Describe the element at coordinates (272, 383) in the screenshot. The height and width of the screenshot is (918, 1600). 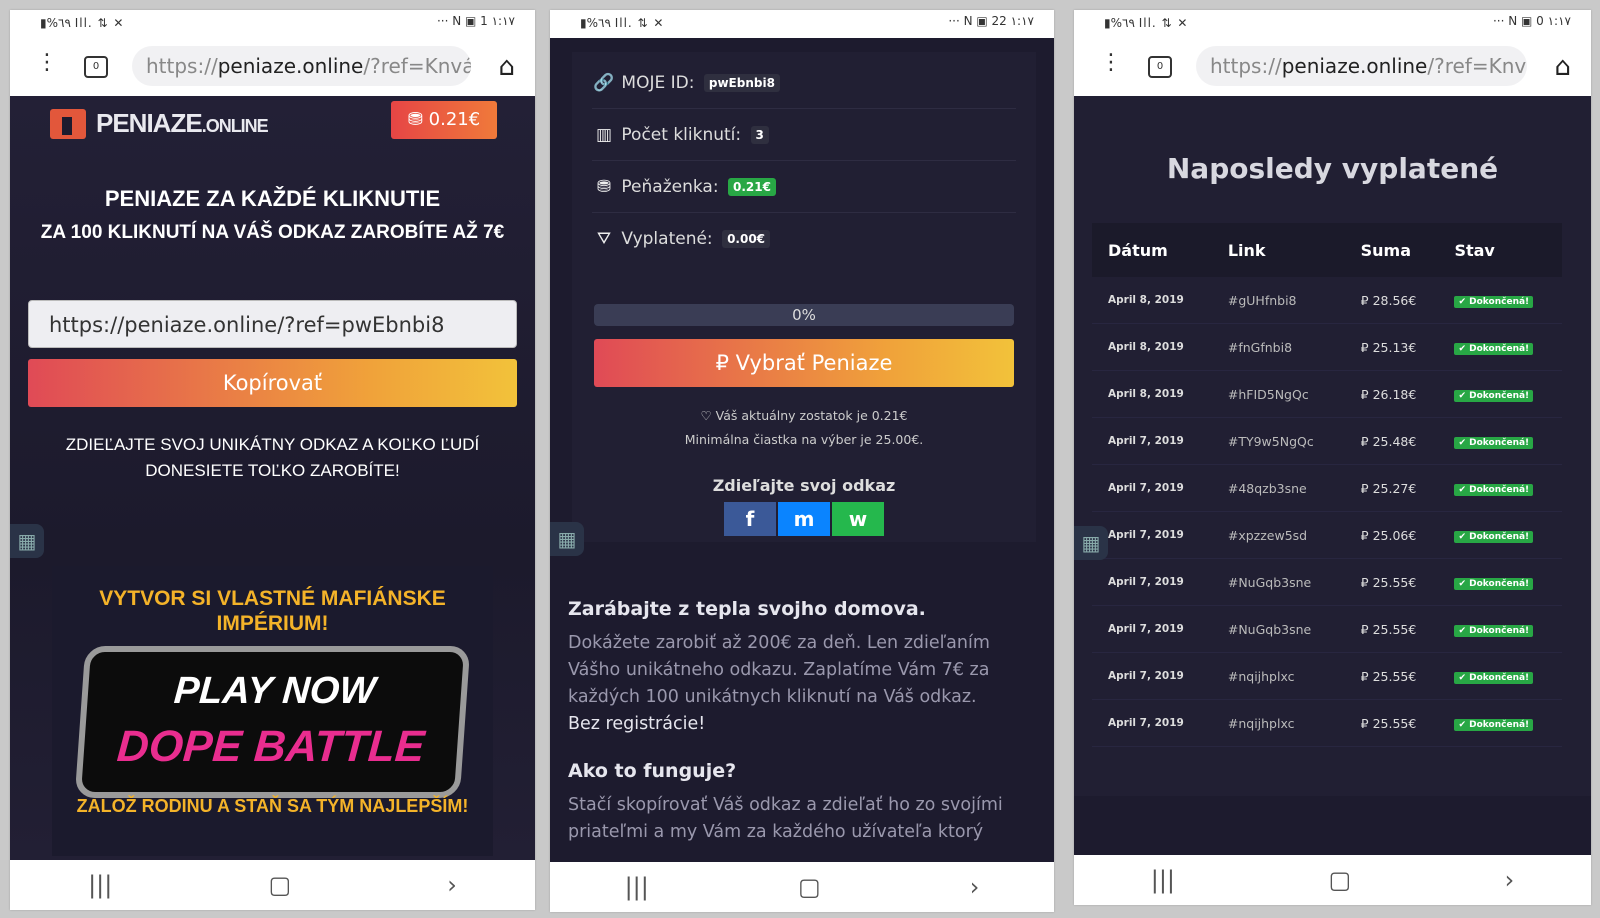
I see `copy-button: Kopírovať` at that location.